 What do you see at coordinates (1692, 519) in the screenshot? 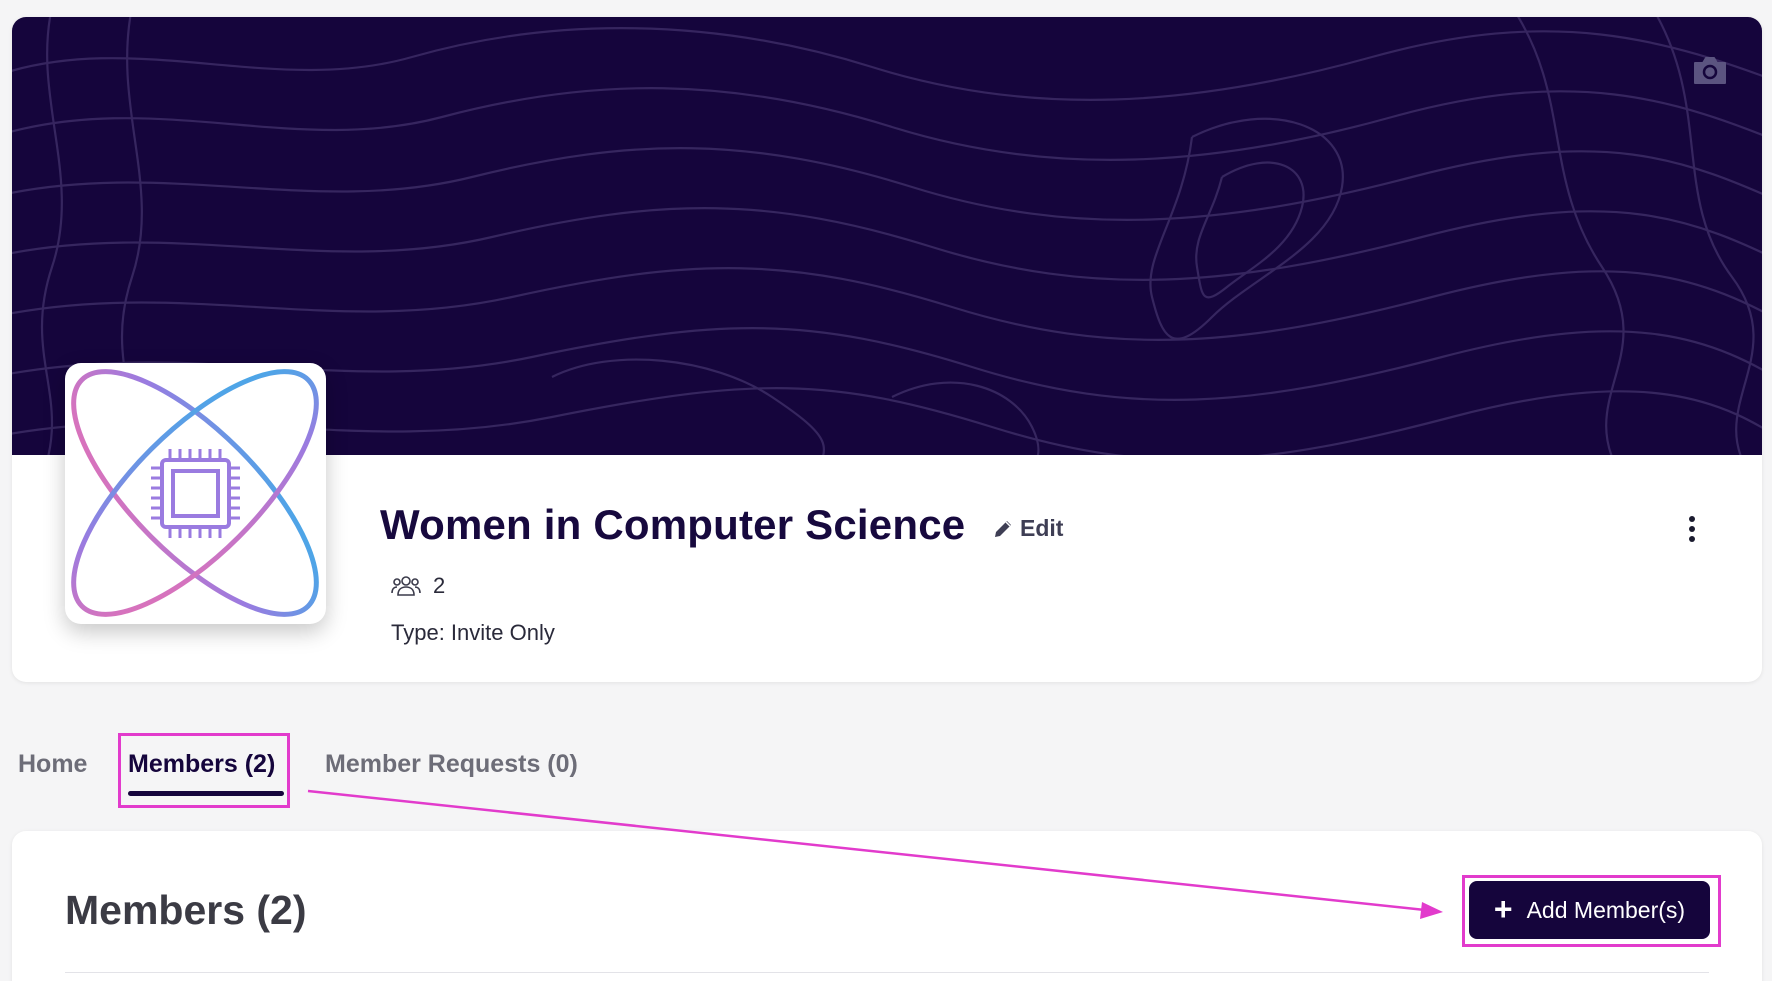
I see `more-vertical-icon` at bounding box center [1692, 519].